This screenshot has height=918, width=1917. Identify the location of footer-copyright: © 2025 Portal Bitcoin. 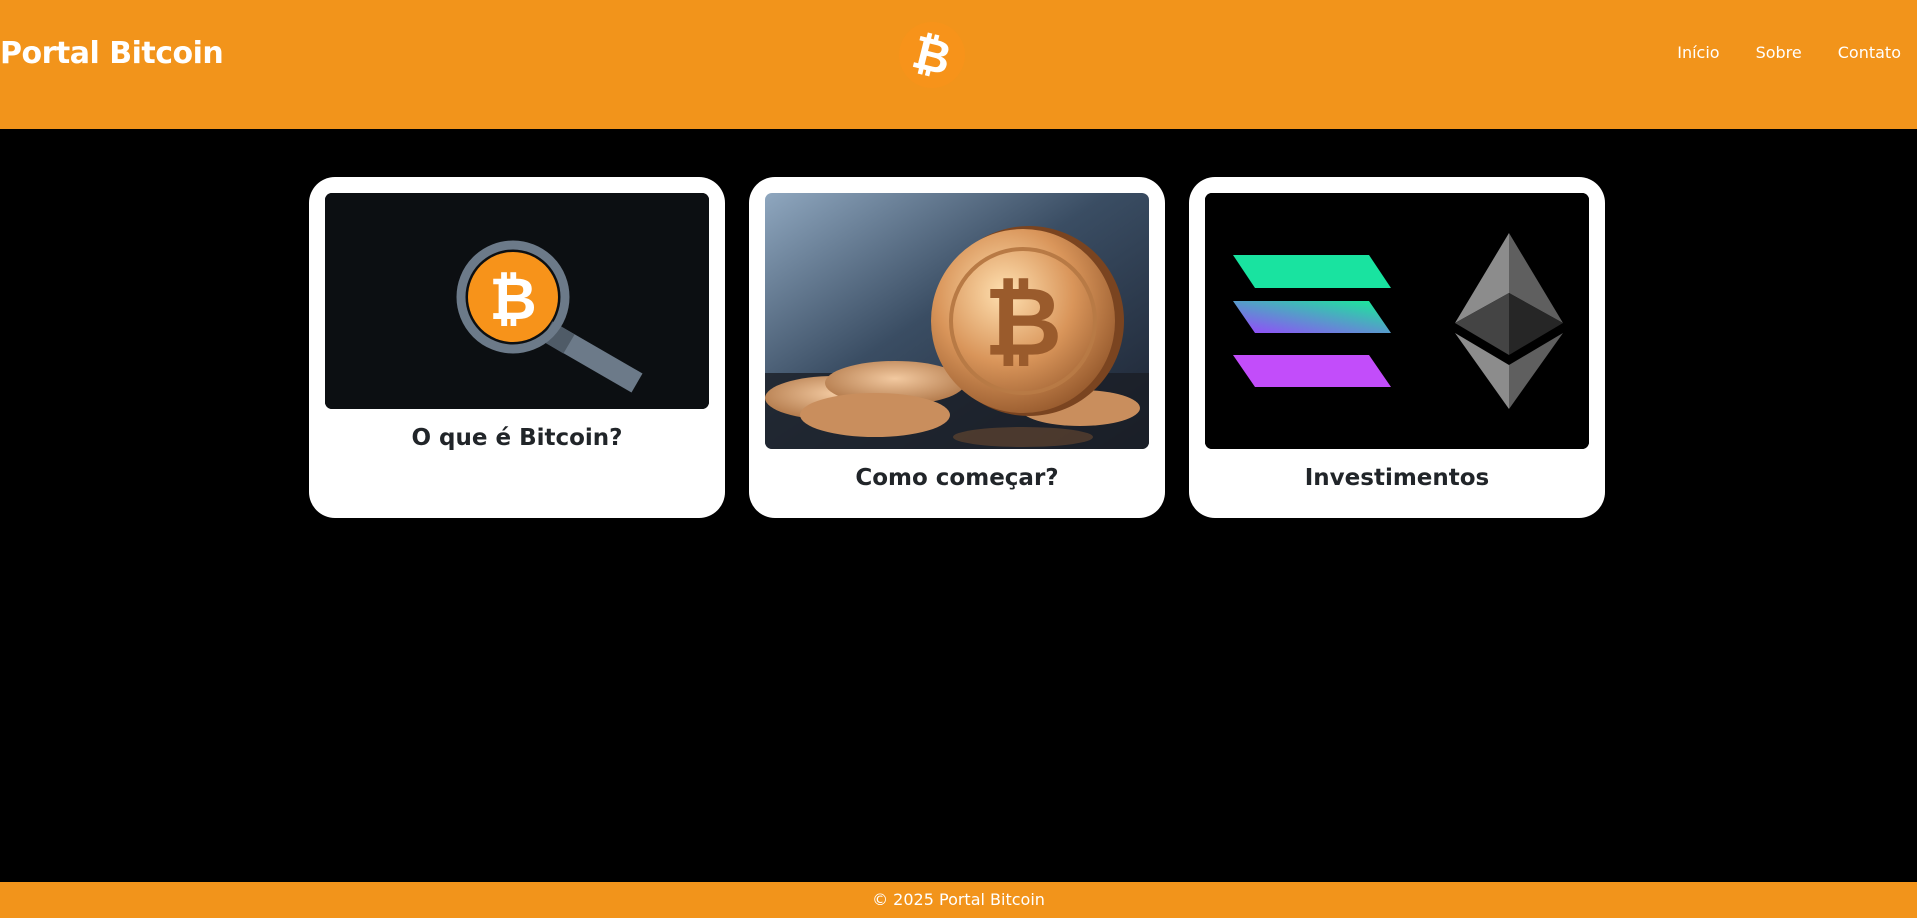
(958, 899).